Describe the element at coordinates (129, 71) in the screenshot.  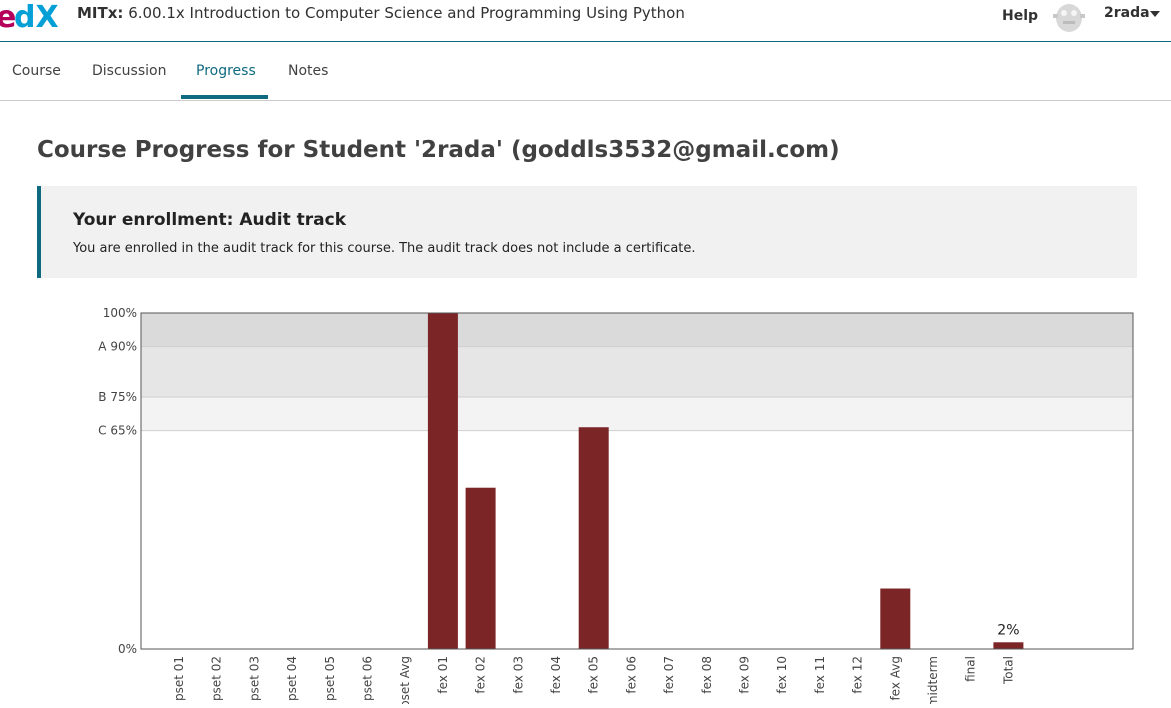
I see `tab-discussion: Discussion` at that location.